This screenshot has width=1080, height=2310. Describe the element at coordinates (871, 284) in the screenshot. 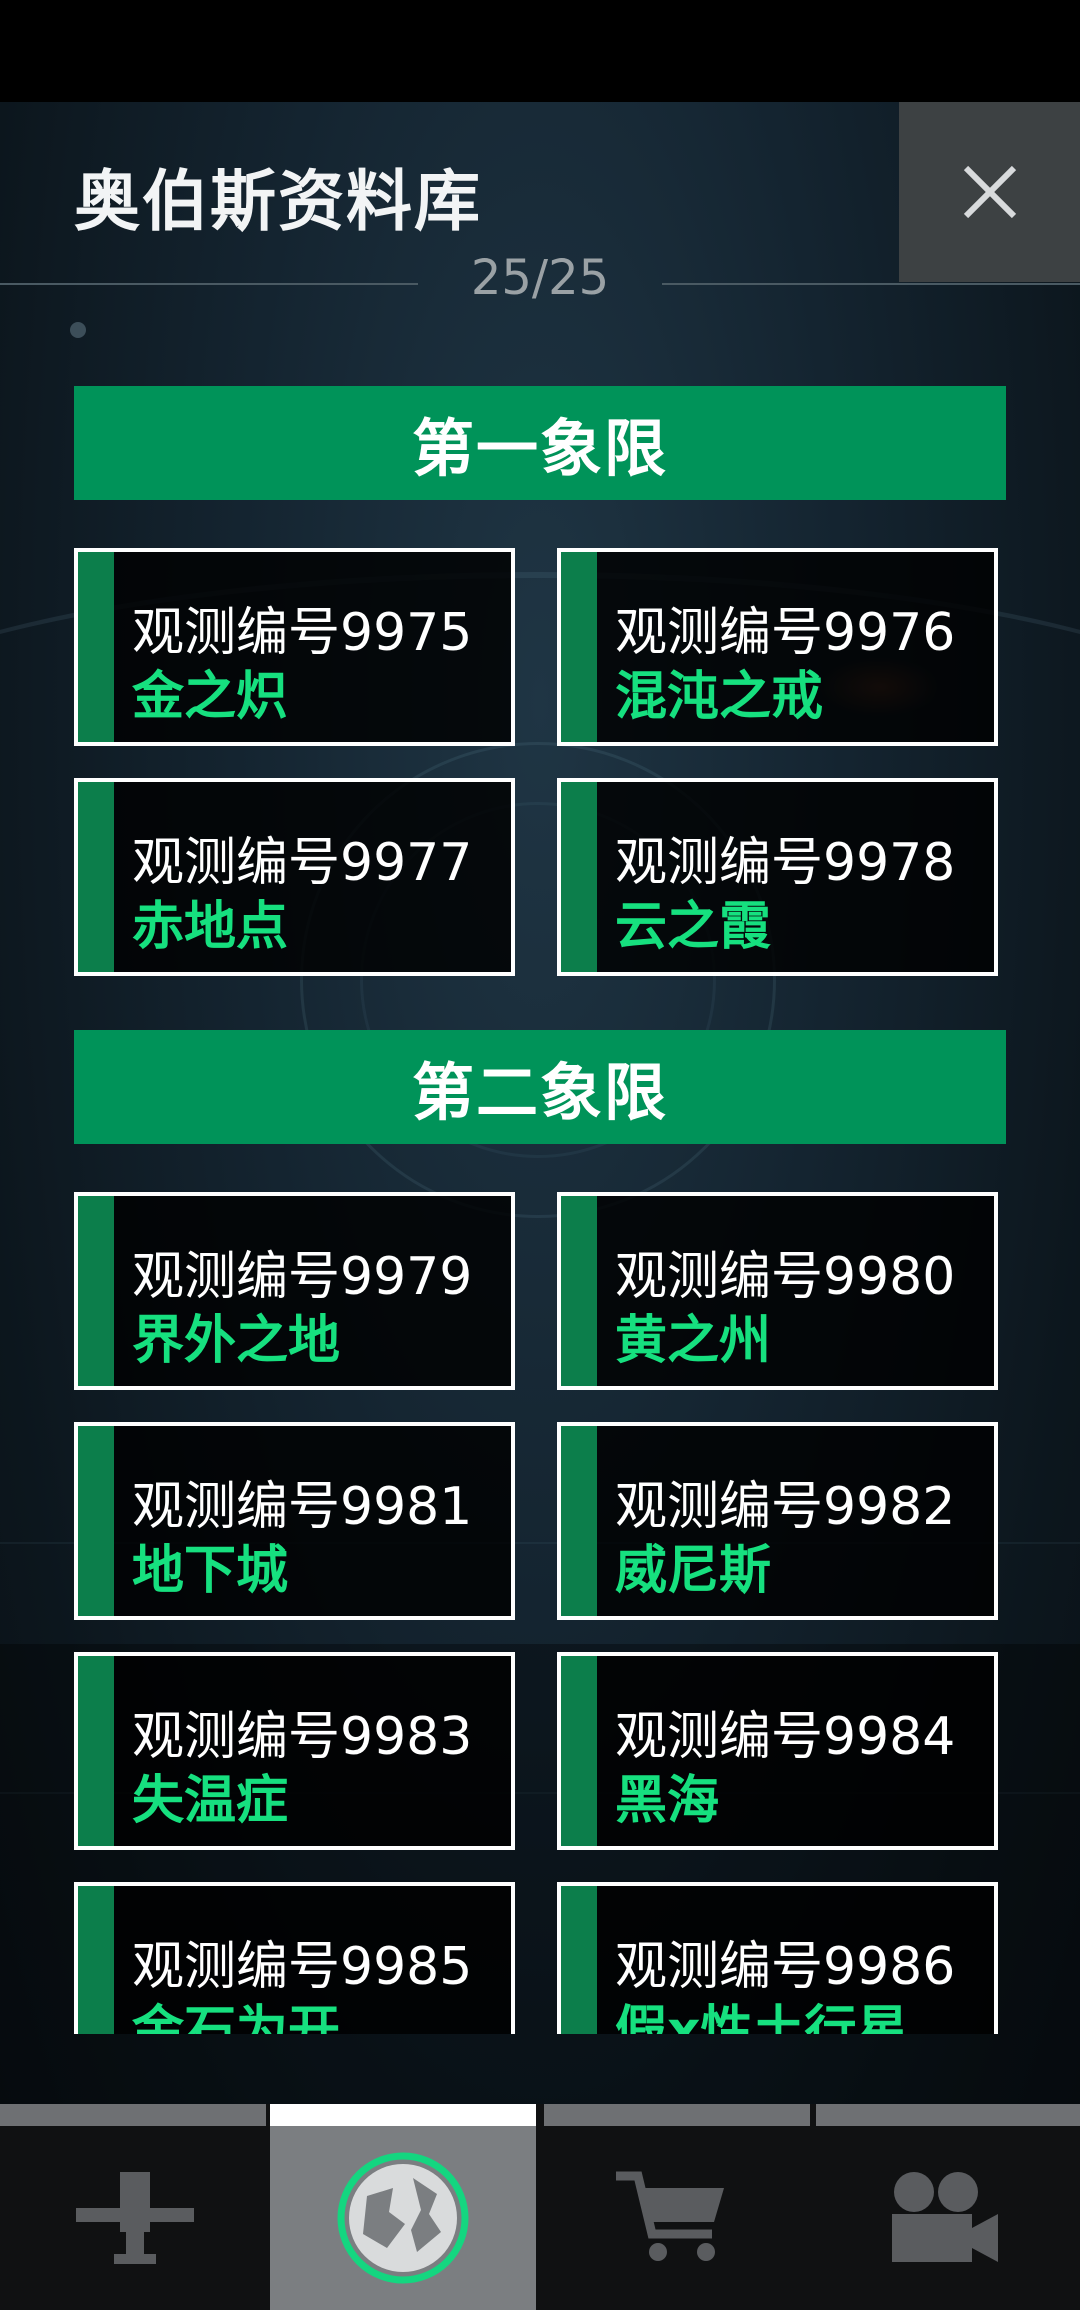

I see `header-divider-right` at that location.